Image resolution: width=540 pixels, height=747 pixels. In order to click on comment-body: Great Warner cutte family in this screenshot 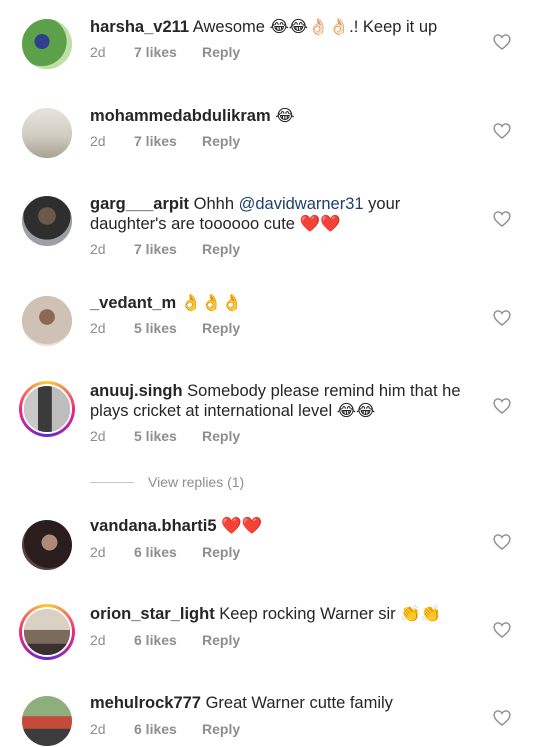, I will do `click(296, 703)`.